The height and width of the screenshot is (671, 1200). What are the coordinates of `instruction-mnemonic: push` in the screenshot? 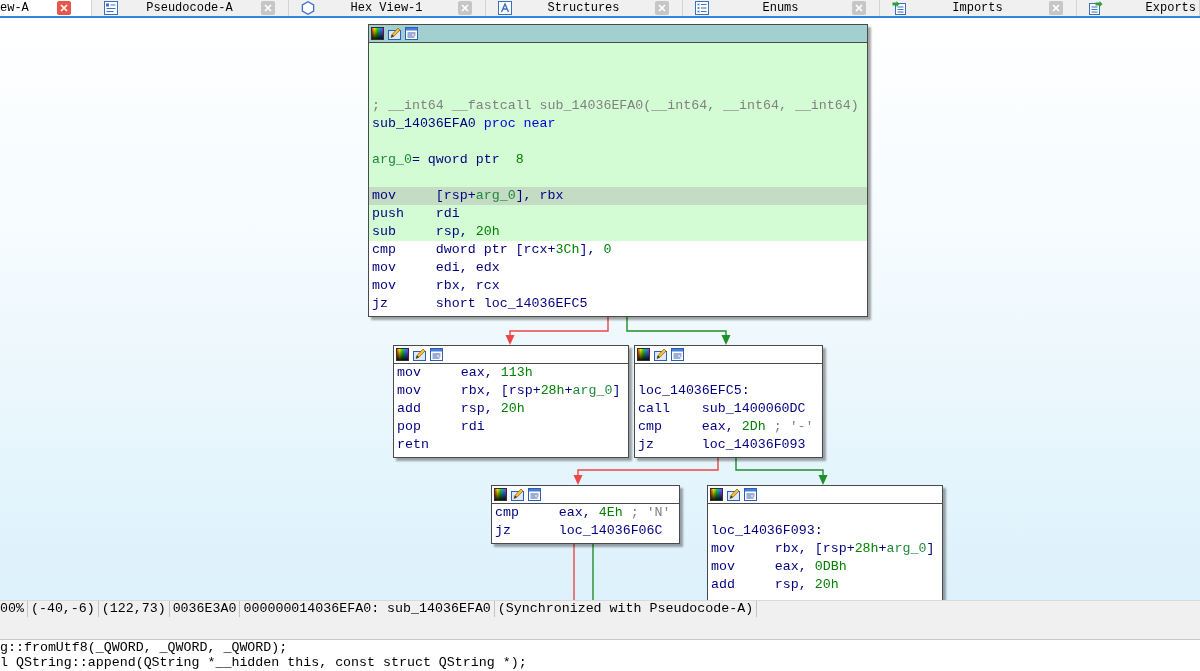 It's located at (388, 214).